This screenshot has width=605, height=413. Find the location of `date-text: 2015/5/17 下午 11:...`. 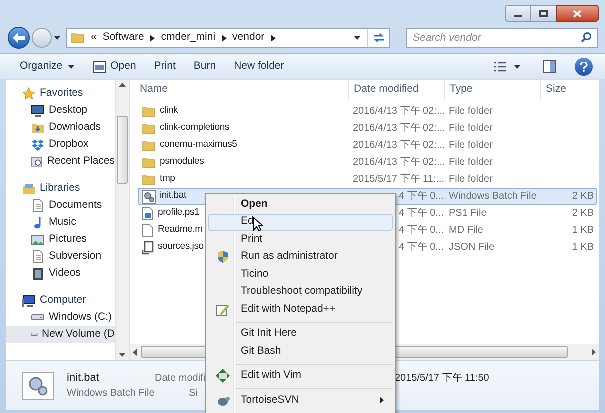

date-text: 2015/5/17 下午 11:... is located at coordinates (399, 180).